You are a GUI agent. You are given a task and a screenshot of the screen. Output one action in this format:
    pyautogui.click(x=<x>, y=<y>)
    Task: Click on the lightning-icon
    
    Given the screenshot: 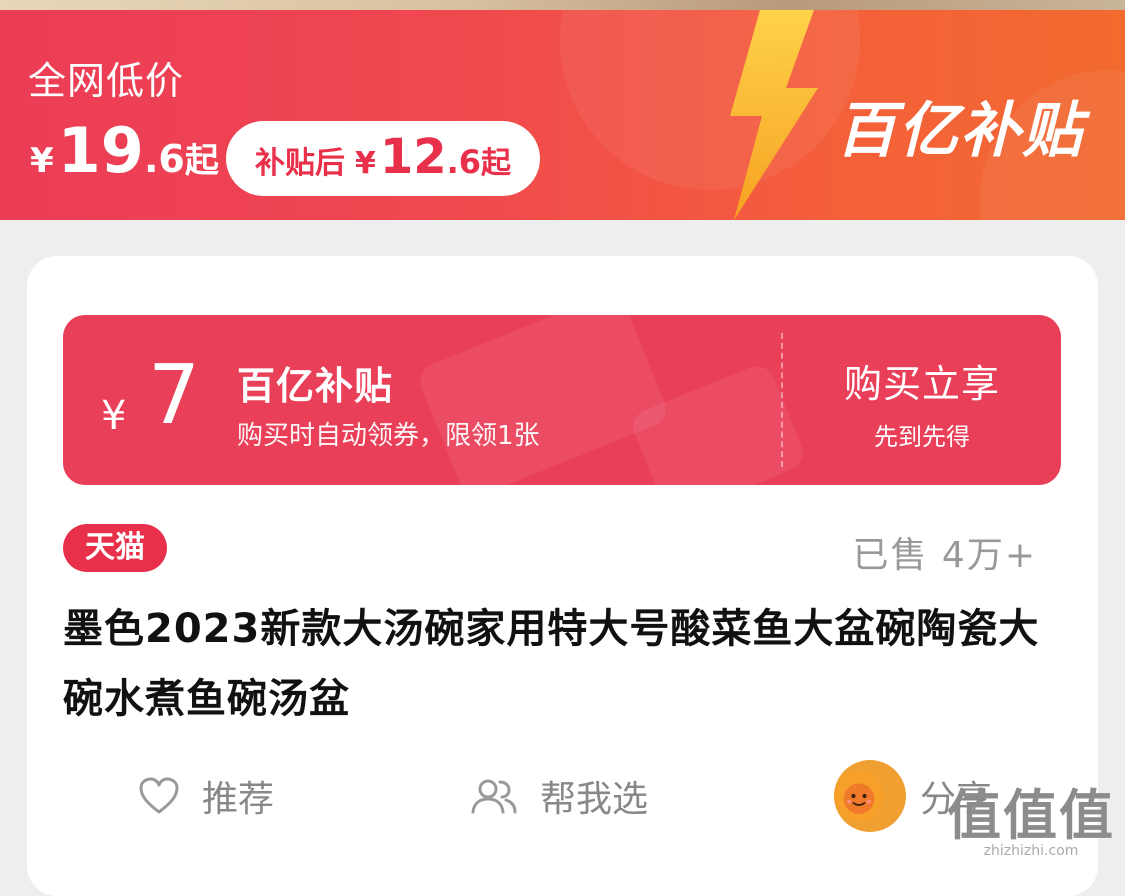 What is the action you would take?
    pyautogui.click(x=774, y=115)
    